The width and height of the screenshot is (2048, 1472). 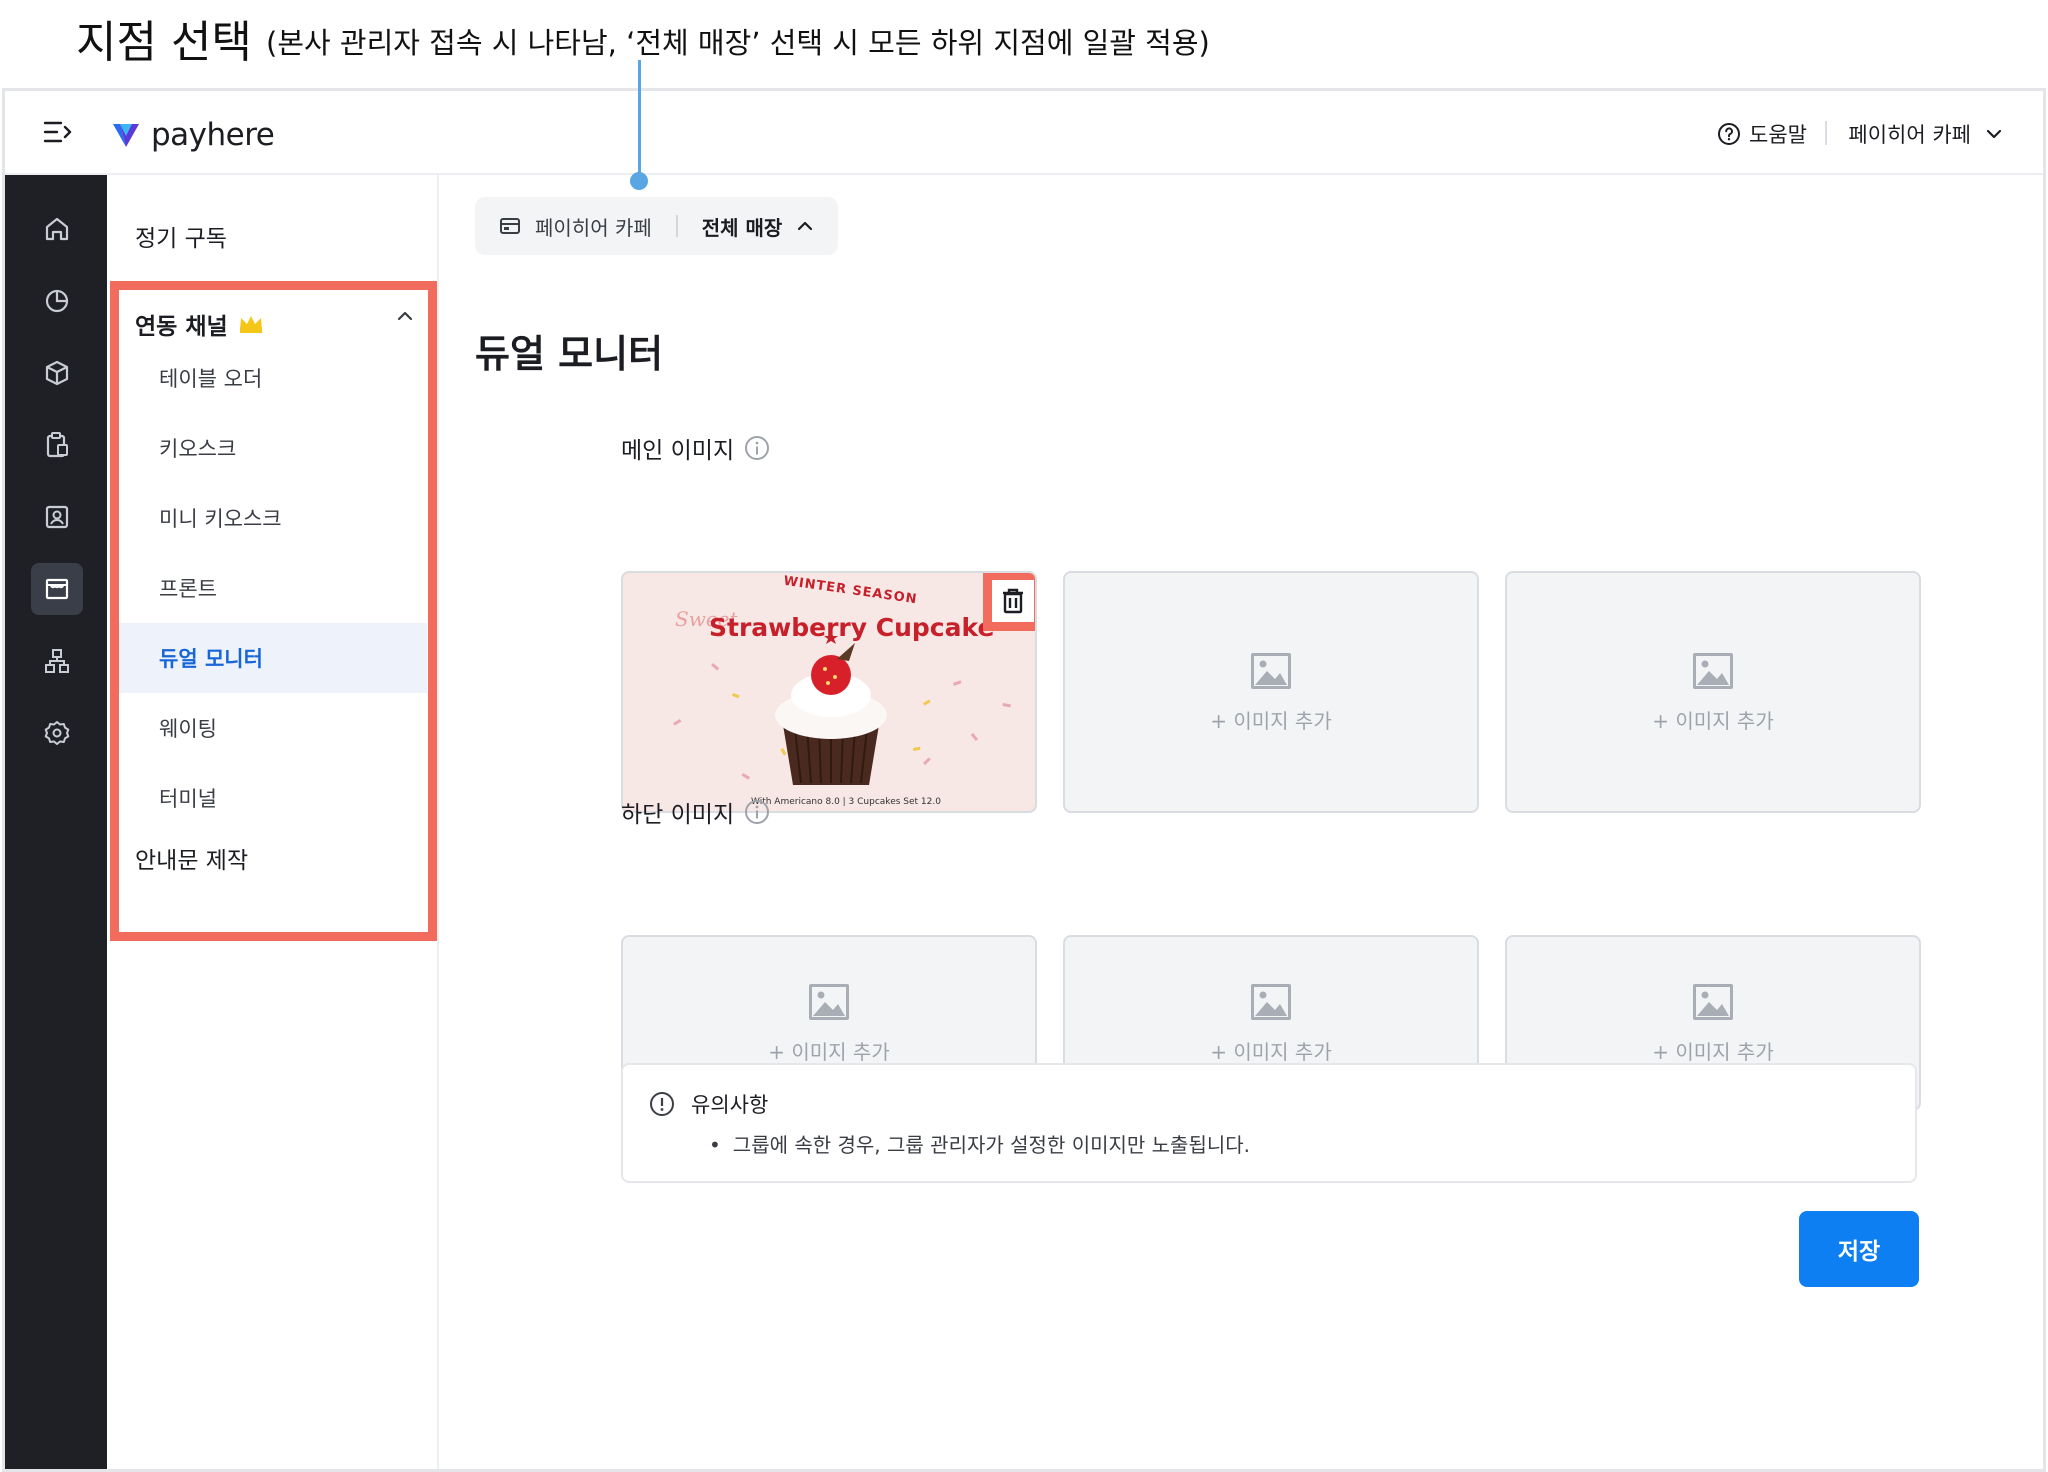 What do you see at coordinates (57, 661) in the screenshot?
I see `org-icon` at bounding box center [57, 661].